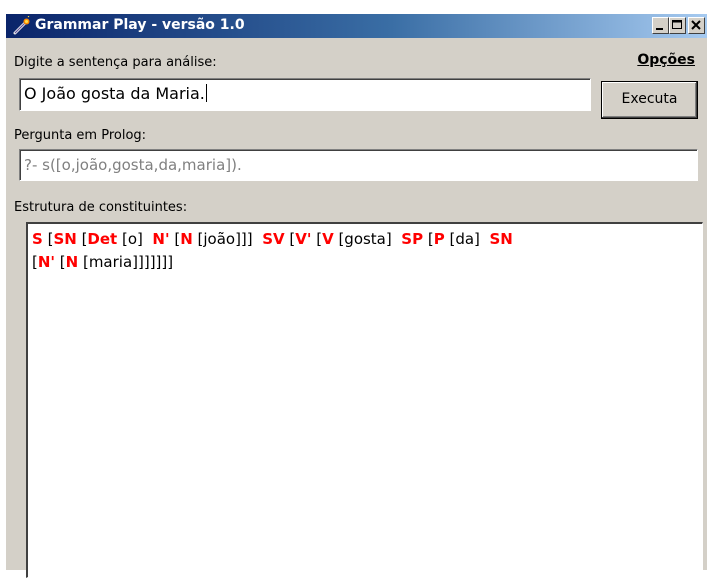 The width and height of the screenshot is (707, 578). I want to click on window-title: Grammar Play - versão 1.0, so click(140, 25).